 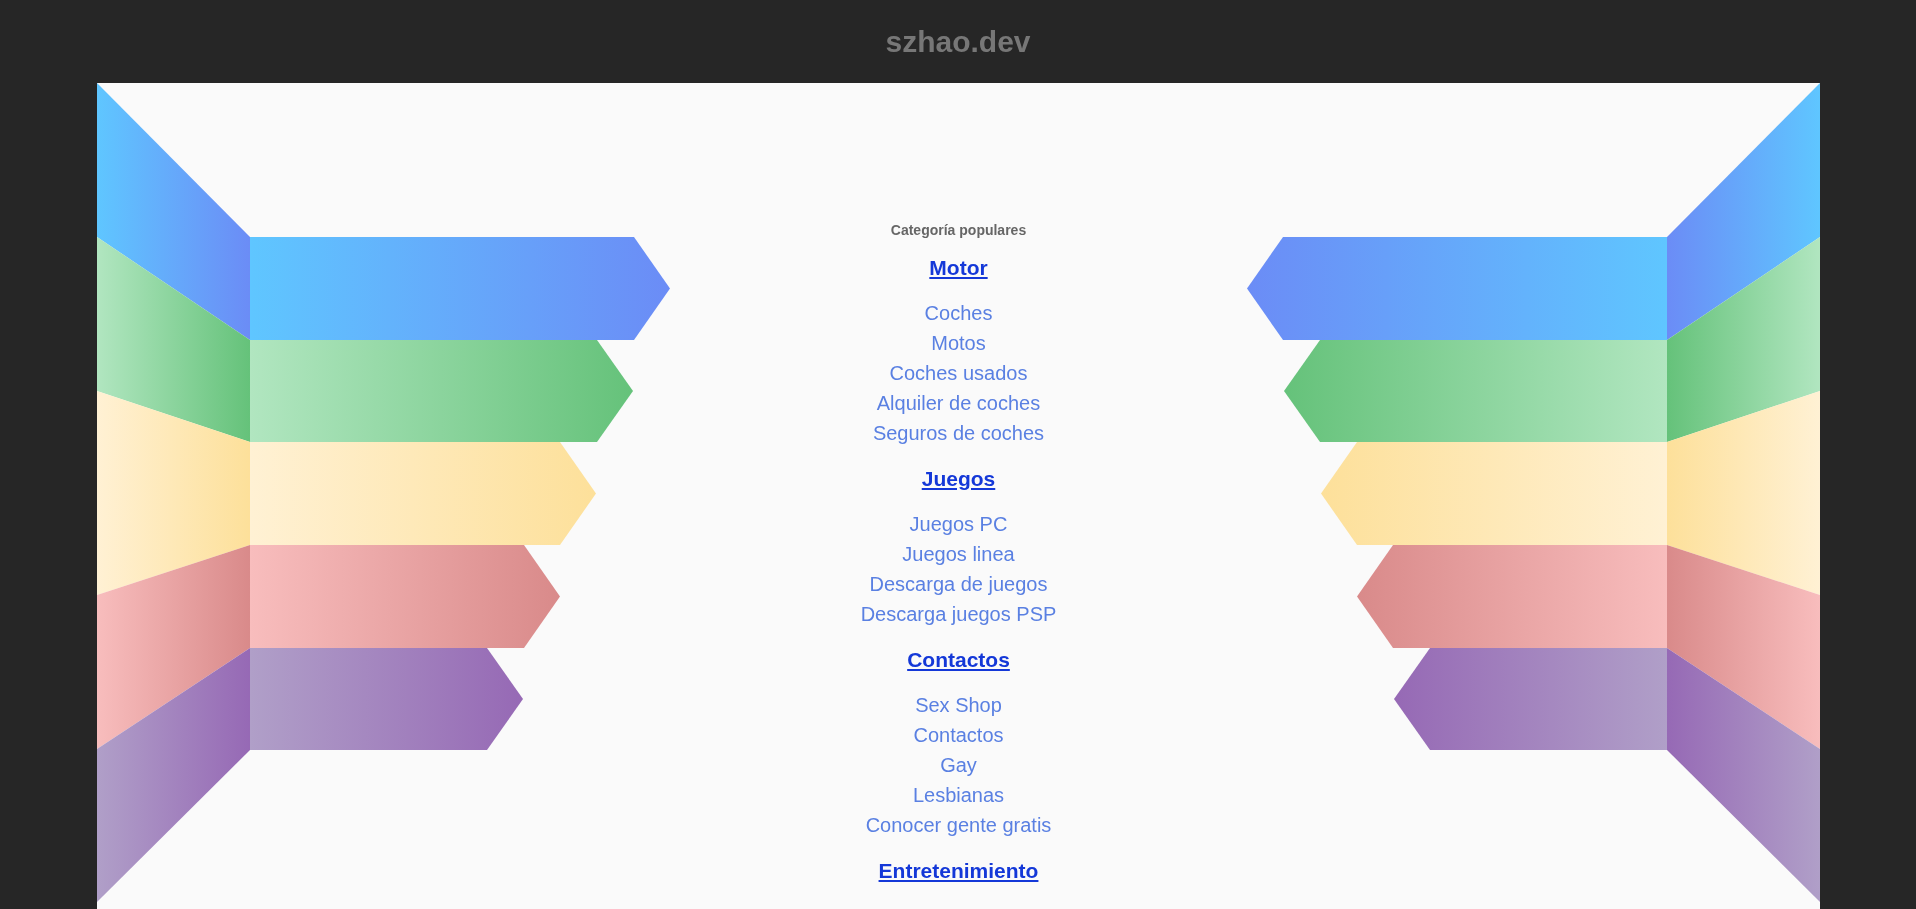 What do you see at coordinates (958, 825) in the screenshot?
I see `search-link: Conocer gente gratis` at bounding box center [958, 825].